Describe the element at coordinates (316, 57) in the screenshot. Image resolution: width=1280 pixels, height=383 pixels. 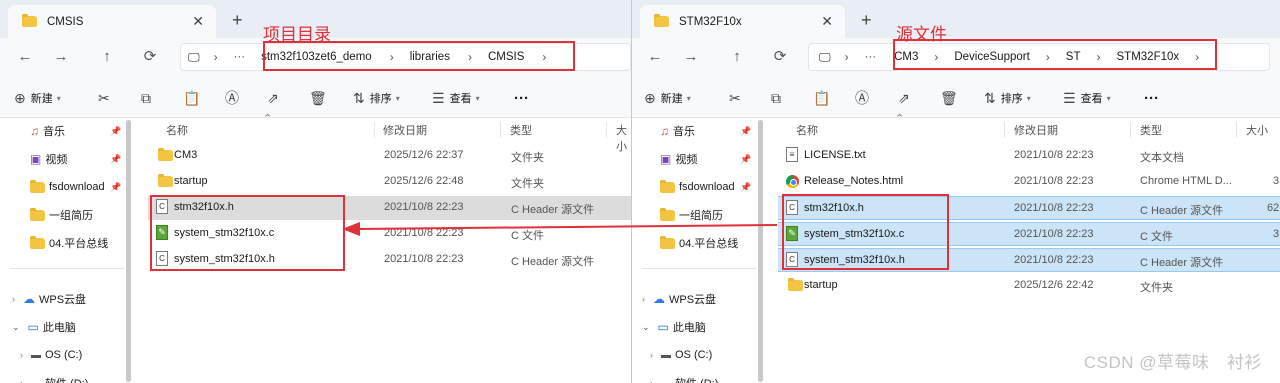
I see `breadcrumb-item: stm32f103zet6_demo` at that location.